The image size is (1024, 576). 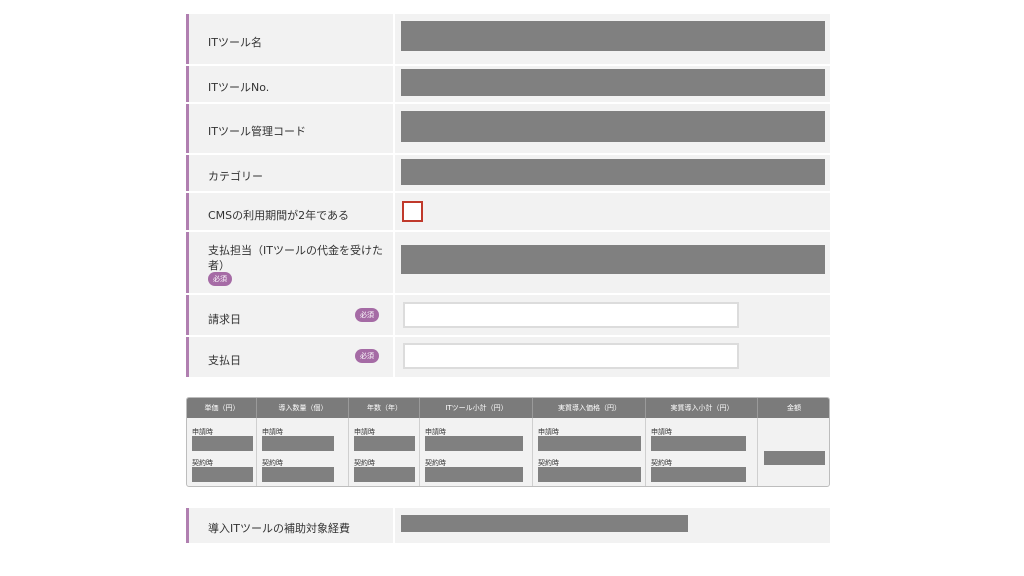 I want to click on price-col-tool-subtotal: ITツール小計（円） 申請時 契約時, so click(x=476, y=442).